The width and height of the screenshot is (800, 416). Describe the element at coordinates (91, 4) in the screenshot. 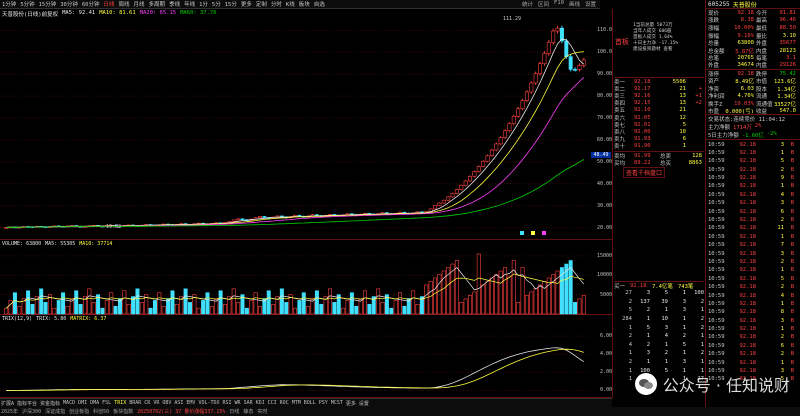

I see `period-tab-4: 60分钟` at that location.